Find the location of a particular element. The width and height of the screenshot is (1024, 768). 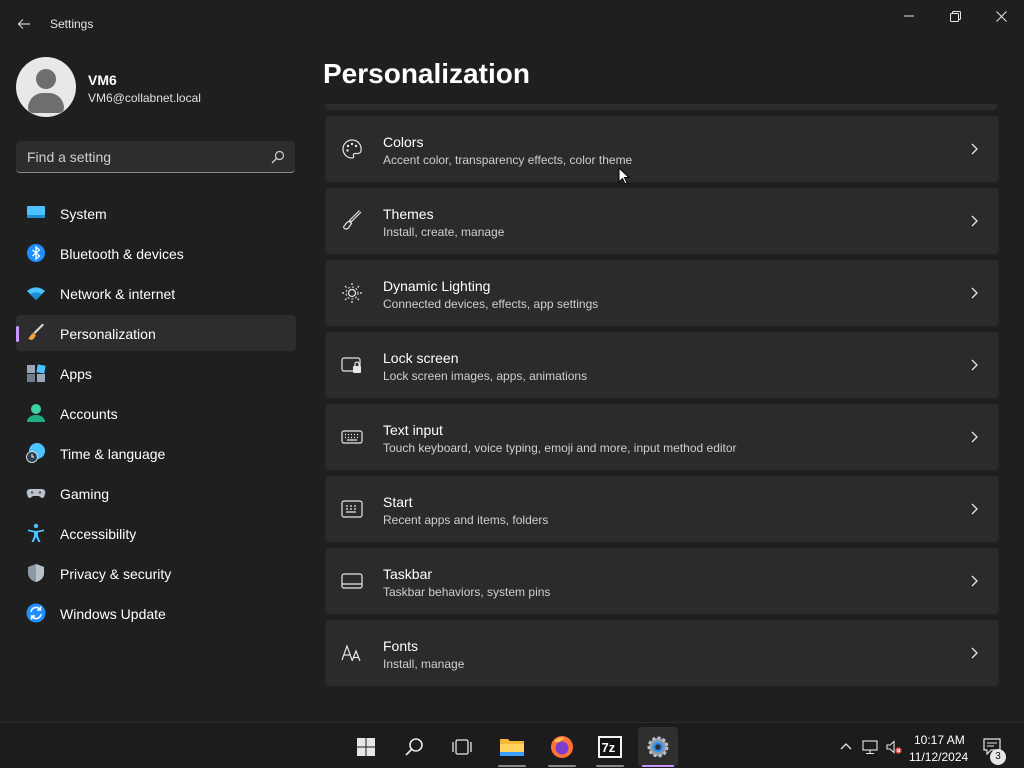

taskbar-file-explorer is located at coordinates (512, 747).